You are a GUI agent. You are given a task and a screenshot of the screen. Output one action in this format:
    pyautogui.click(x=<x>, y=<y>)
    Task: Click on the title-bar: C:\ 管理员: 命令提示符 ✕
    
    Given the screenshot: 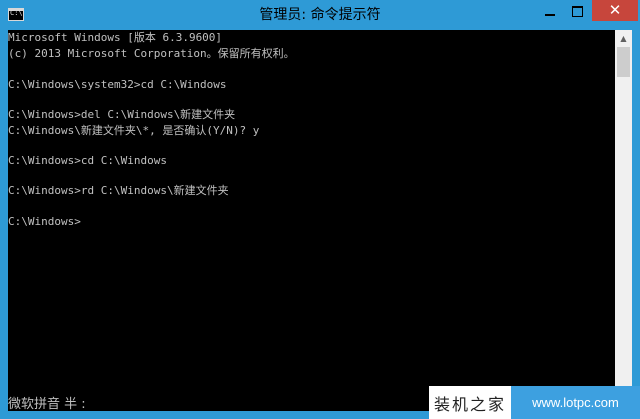 What is the action you would take?
    pyautogui.click(x=320, y=15)
    